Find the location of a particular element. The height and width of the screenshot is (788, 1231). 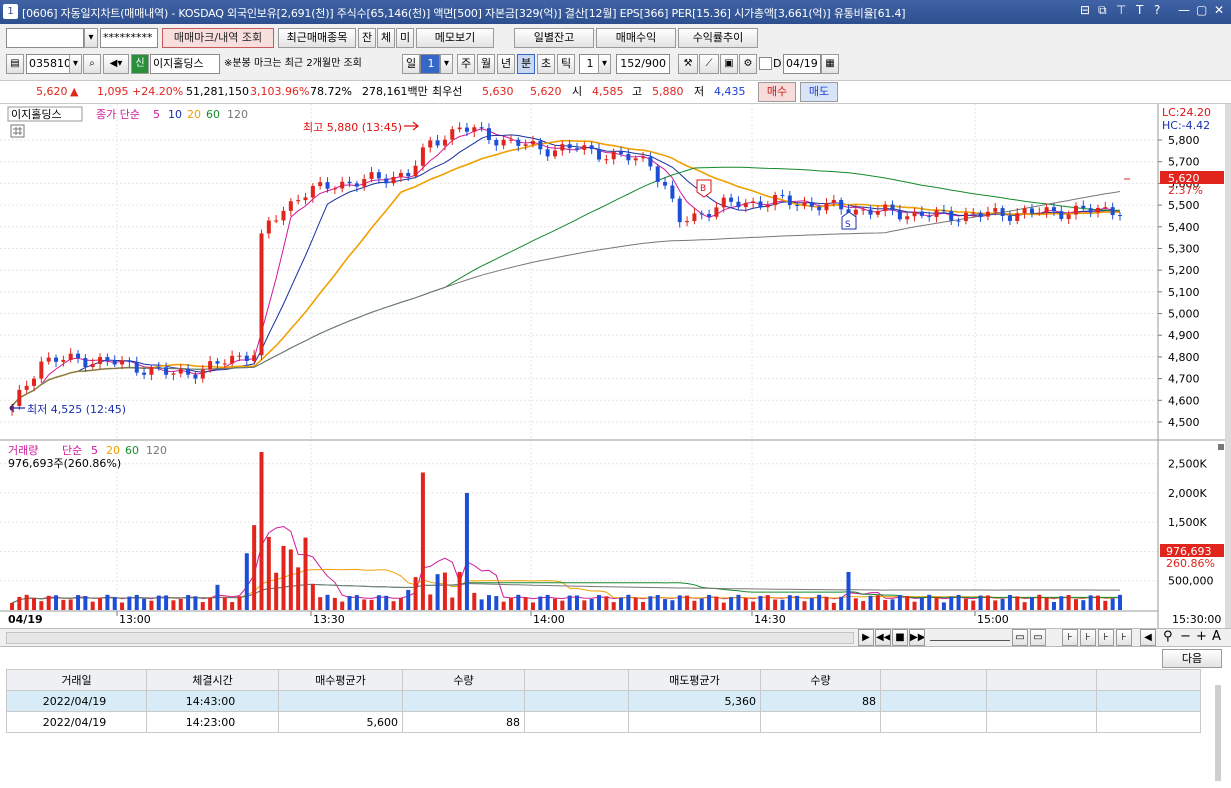

col-buy-qty: 수량 is located at coordinates (463, 680).